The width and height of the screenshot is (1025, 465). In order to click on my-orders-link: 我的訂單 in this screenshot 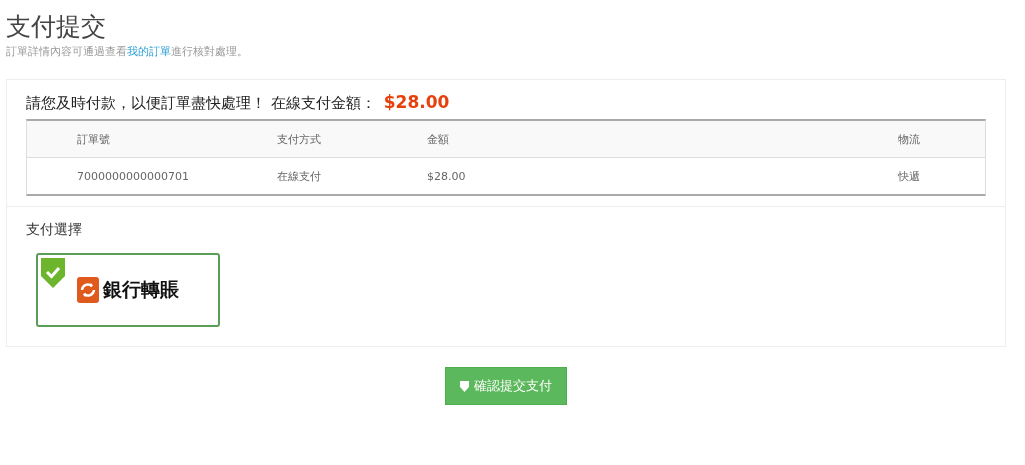, I will do `click(149, 51)`.